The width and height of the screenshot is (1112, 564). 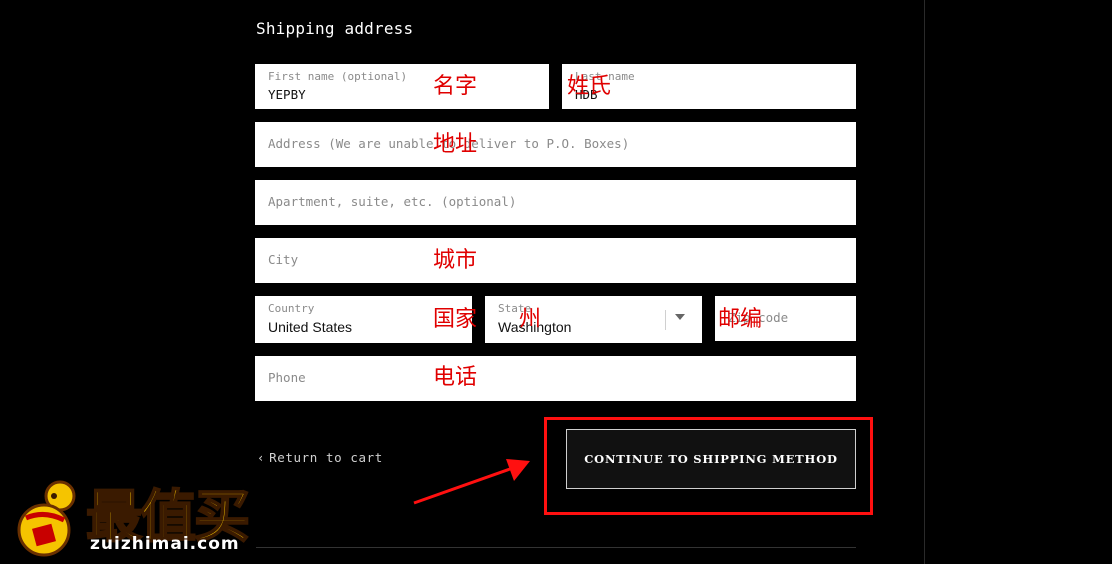 What do you see at coordinates (530, 319) in the screenshot?
I see `annotation-state: 州` at bounding box center [530, 319].